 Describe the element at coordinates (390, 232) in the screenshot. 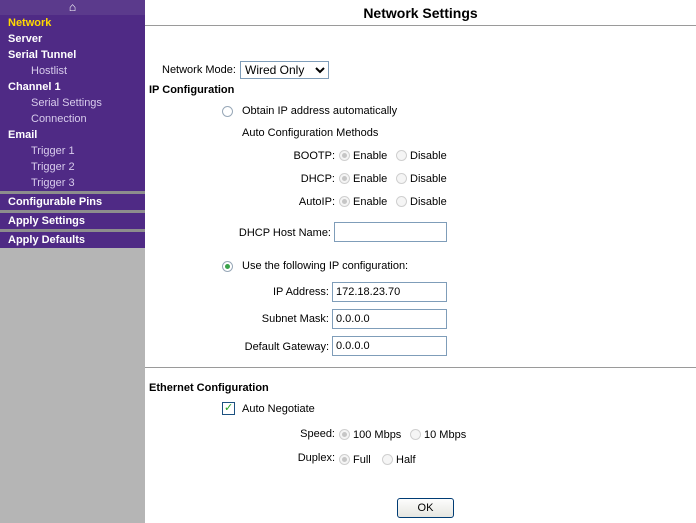

I see `dhcp-host-name-input` at that location.